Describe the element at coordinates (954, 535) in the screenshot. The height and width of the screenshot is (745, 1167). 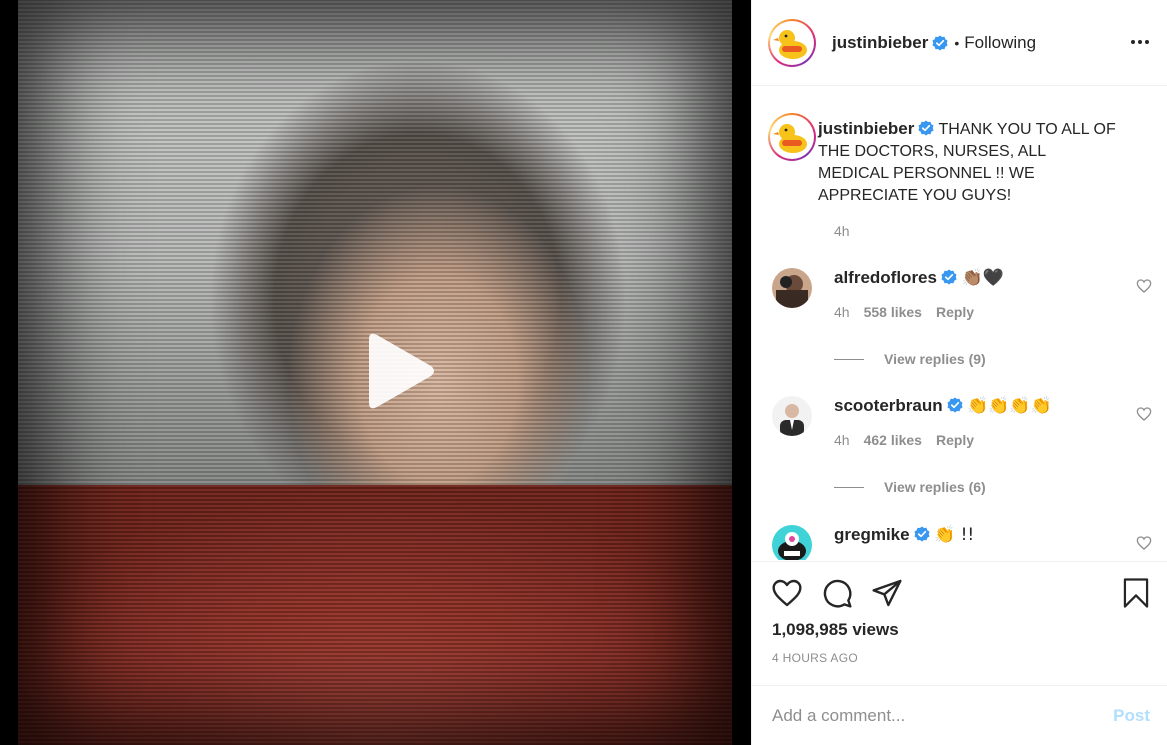
I see `comment-text: 👏 !!` at that location.